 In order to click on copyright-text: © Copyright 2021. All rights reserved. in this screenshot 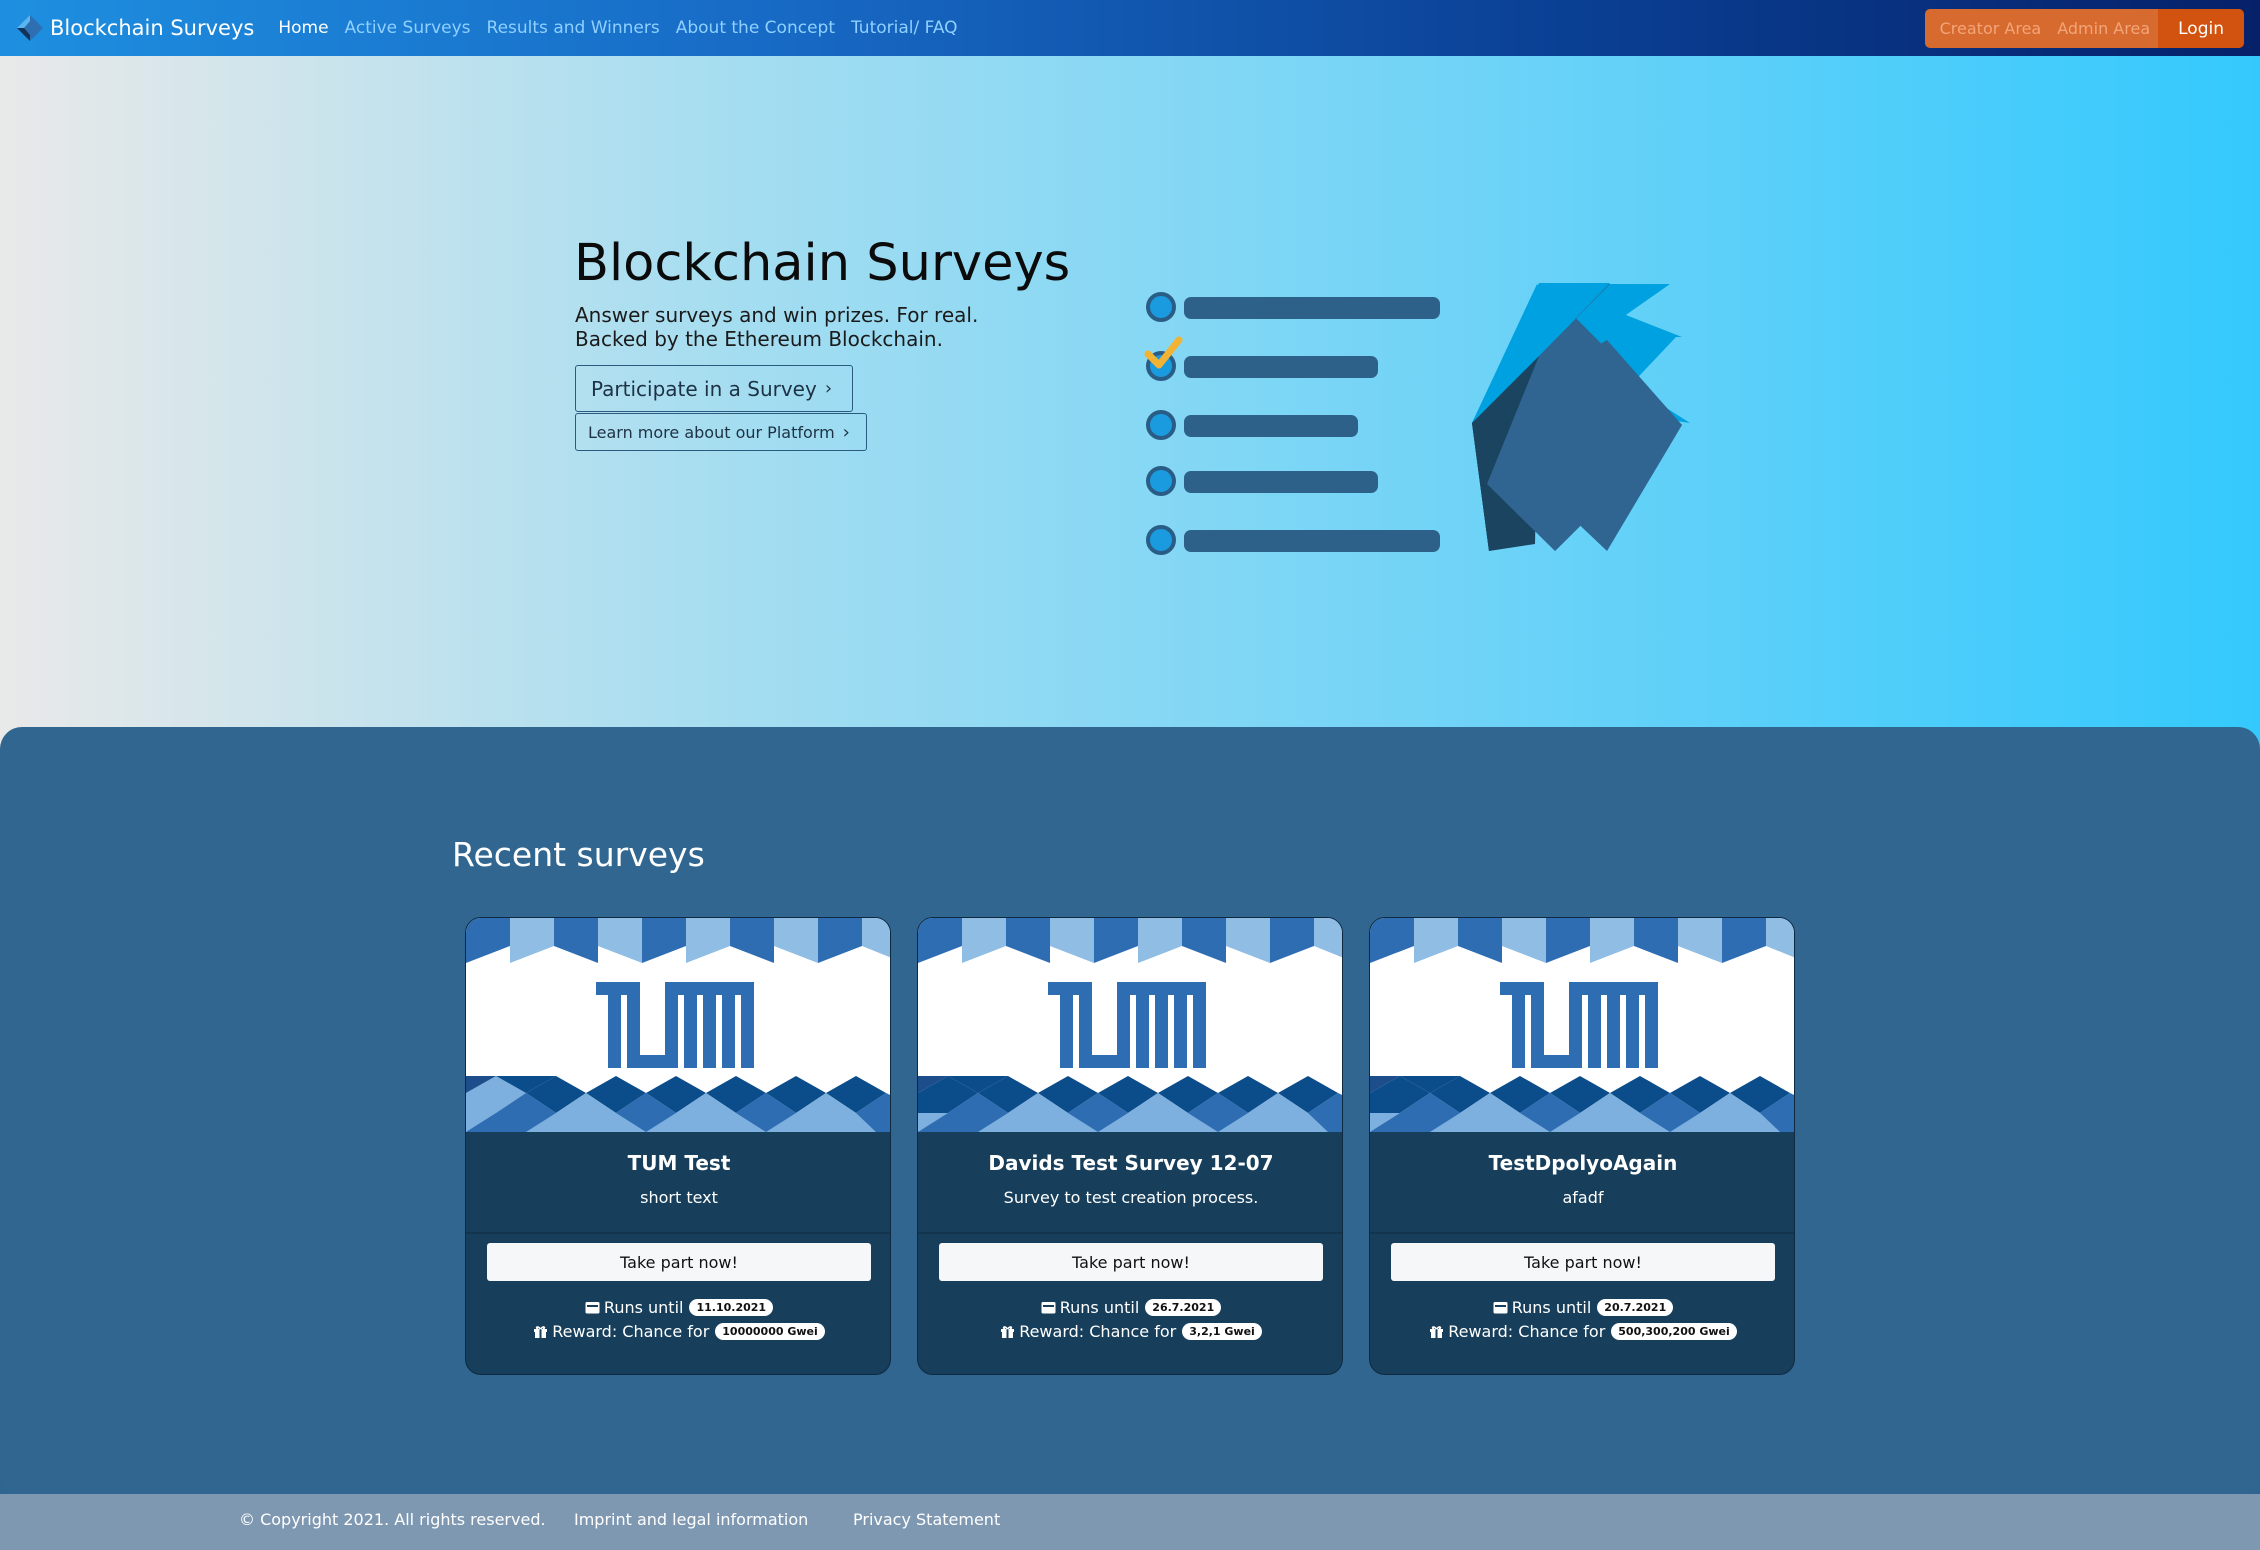, I will do `click(392, 1519)`.